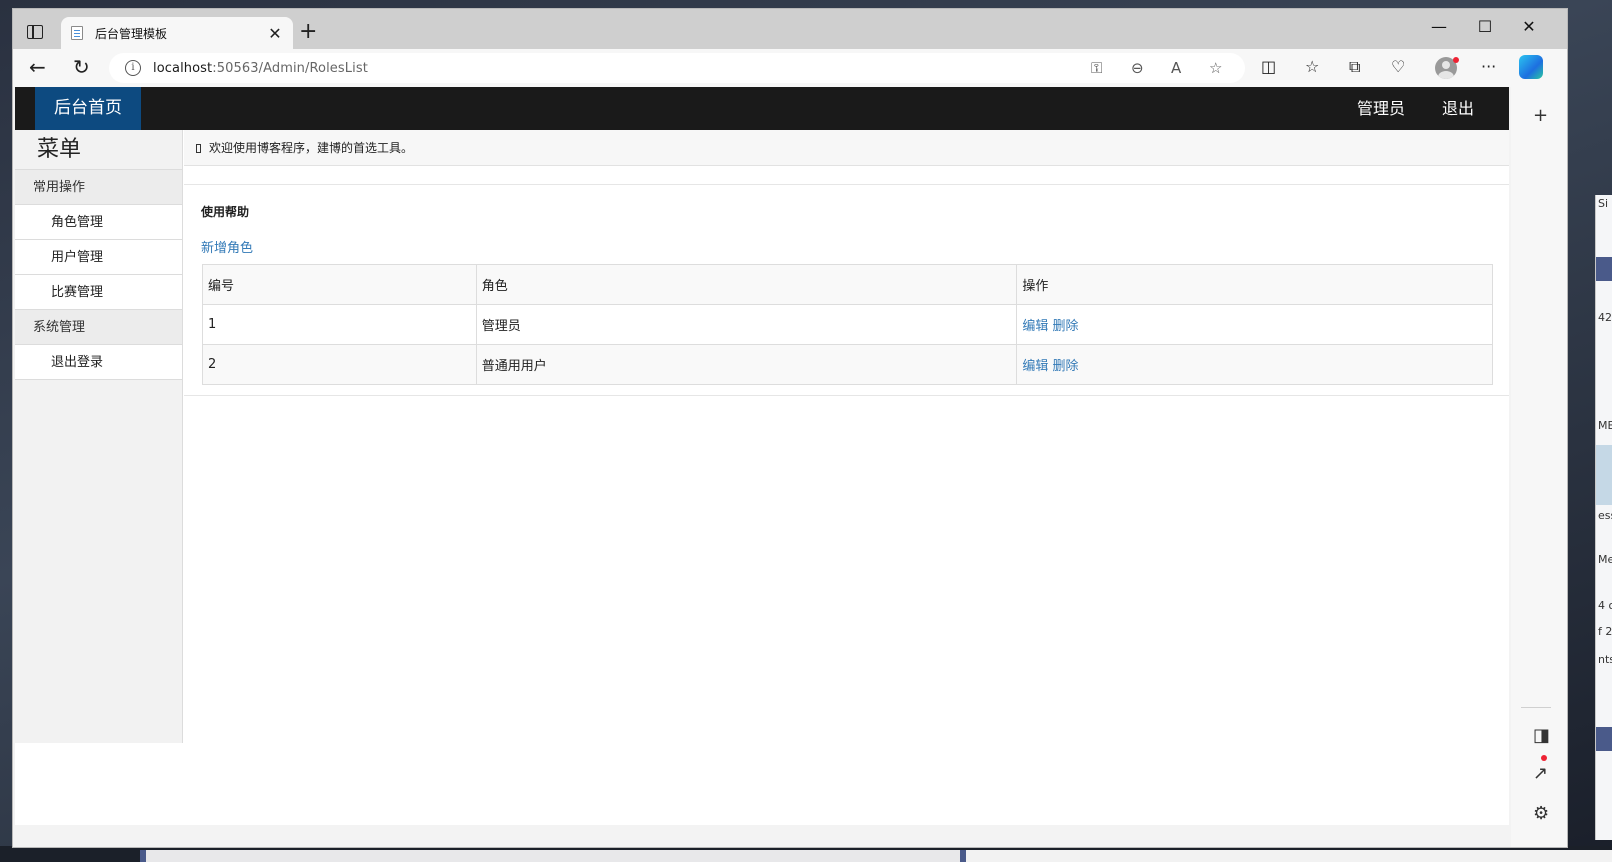  I want to click on menu-group-common: 常用操作, so click(98, 187).